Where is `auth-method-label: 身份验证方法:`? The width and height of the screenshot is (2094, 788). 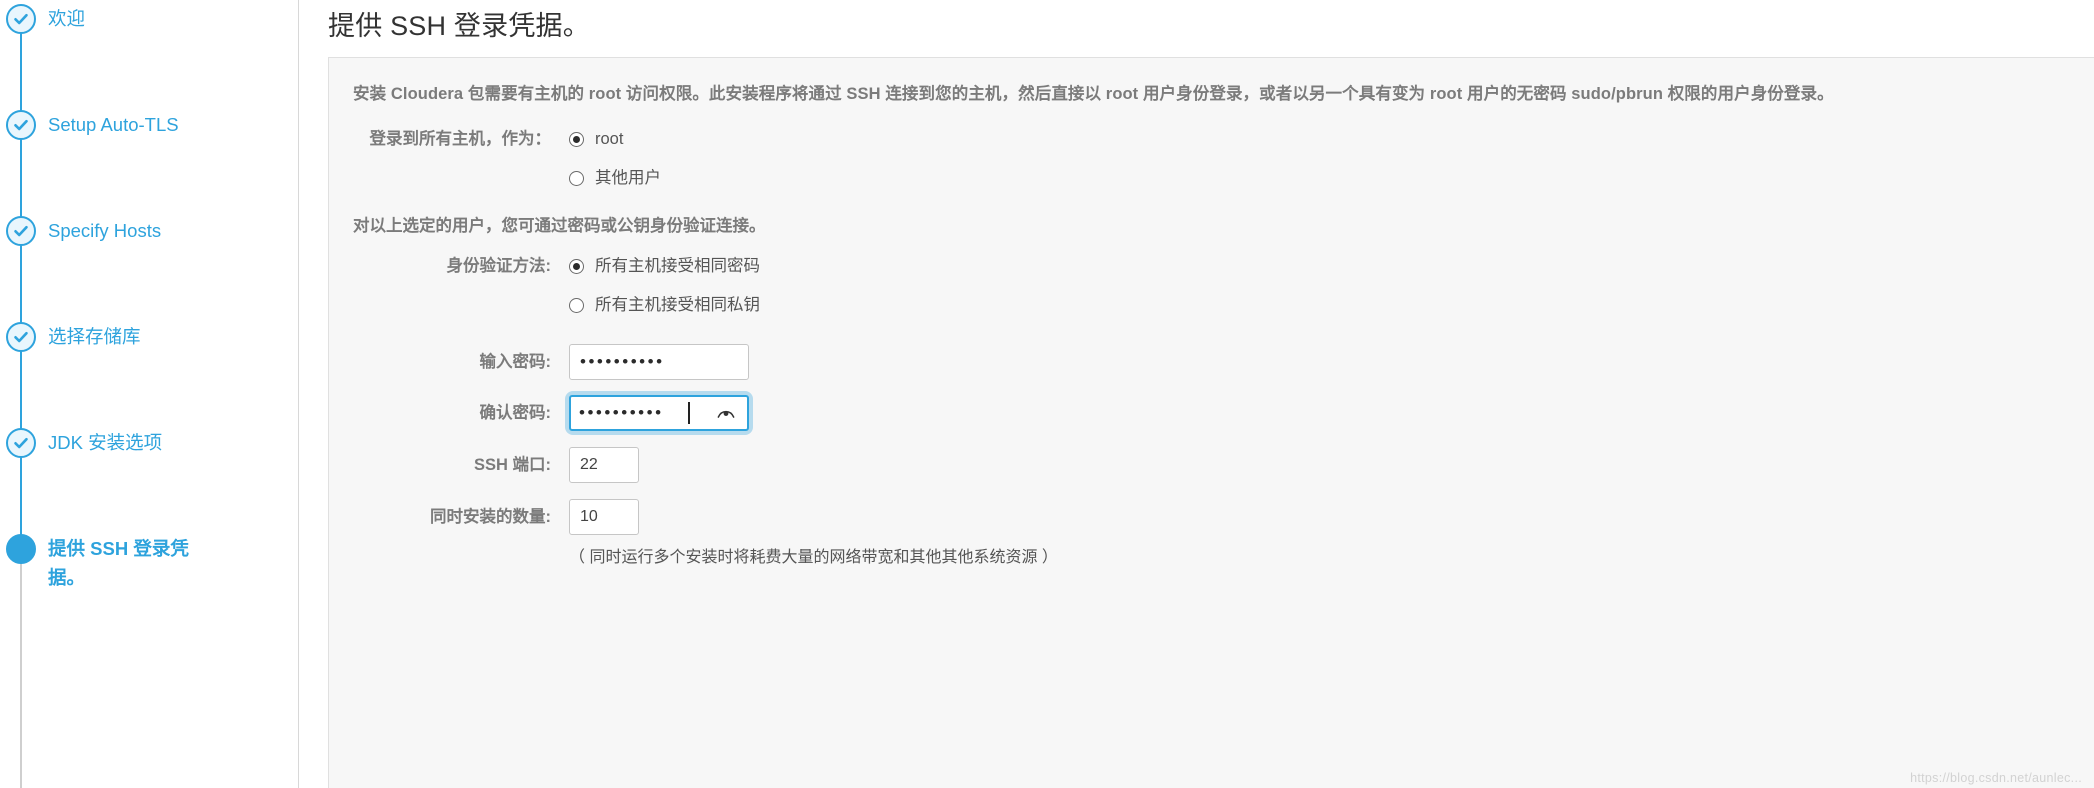
auth-method-label: 身份验证方法: is located at coordinates (499, 266).